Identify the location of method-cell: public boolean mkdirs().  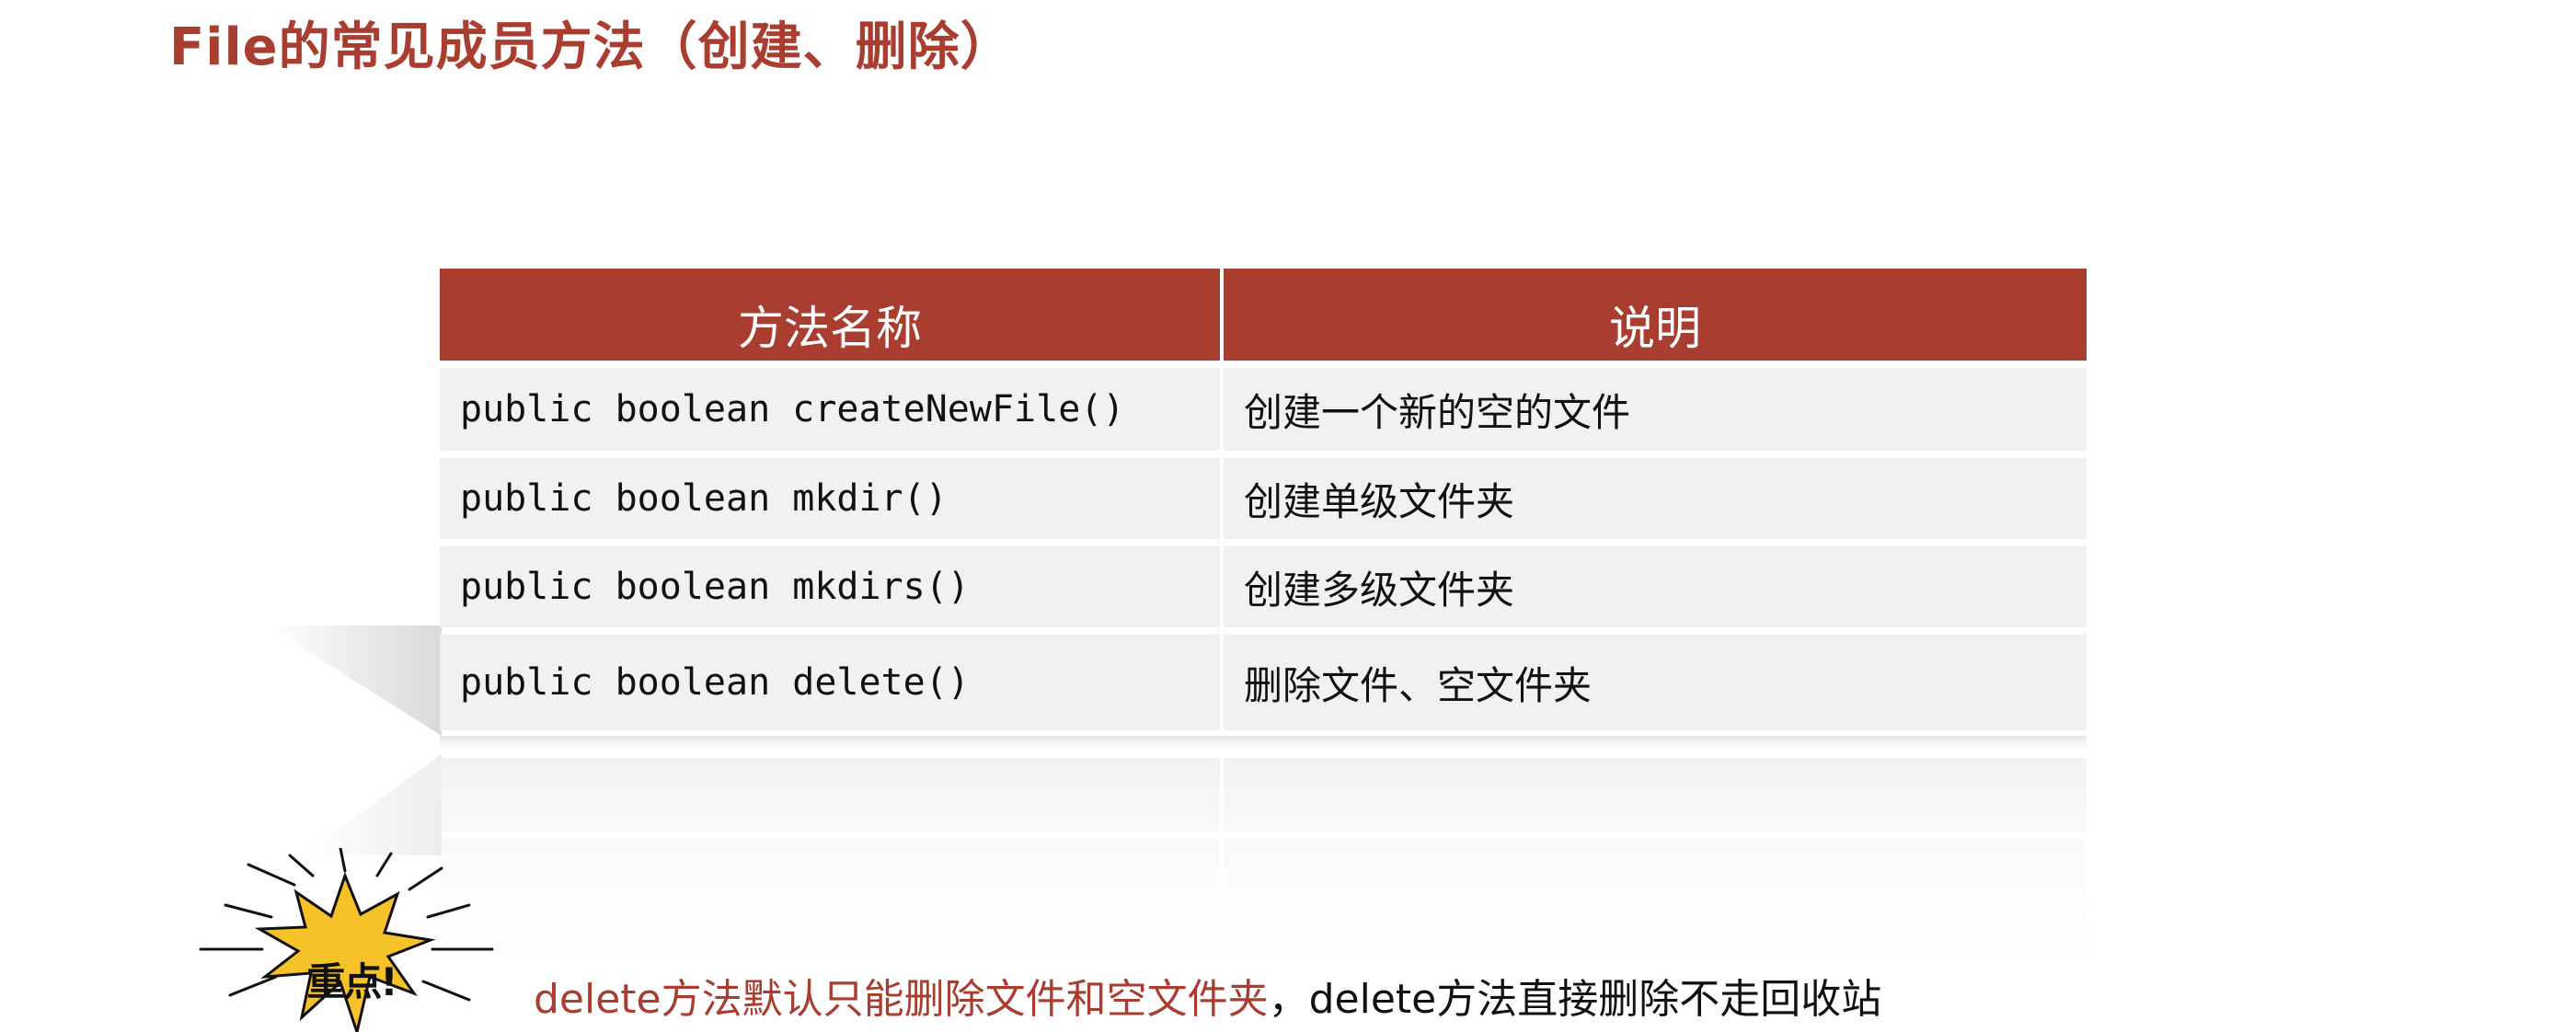
(830, 586).